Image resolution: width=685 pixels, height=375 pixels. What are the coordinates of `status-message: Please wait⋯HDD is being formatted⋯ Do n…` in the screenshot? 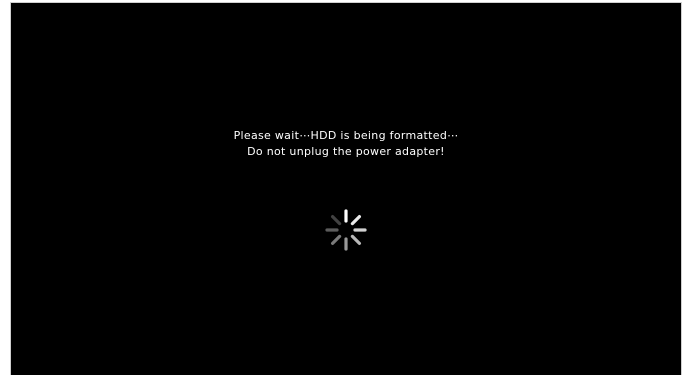 It's located at (346, 144).